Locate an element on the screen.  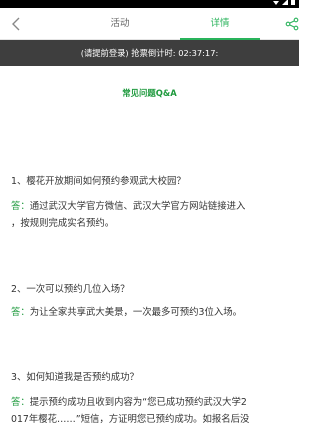
faq-answer-line: ，按规则完成实名预约。 is located at coordinates (63, 223).